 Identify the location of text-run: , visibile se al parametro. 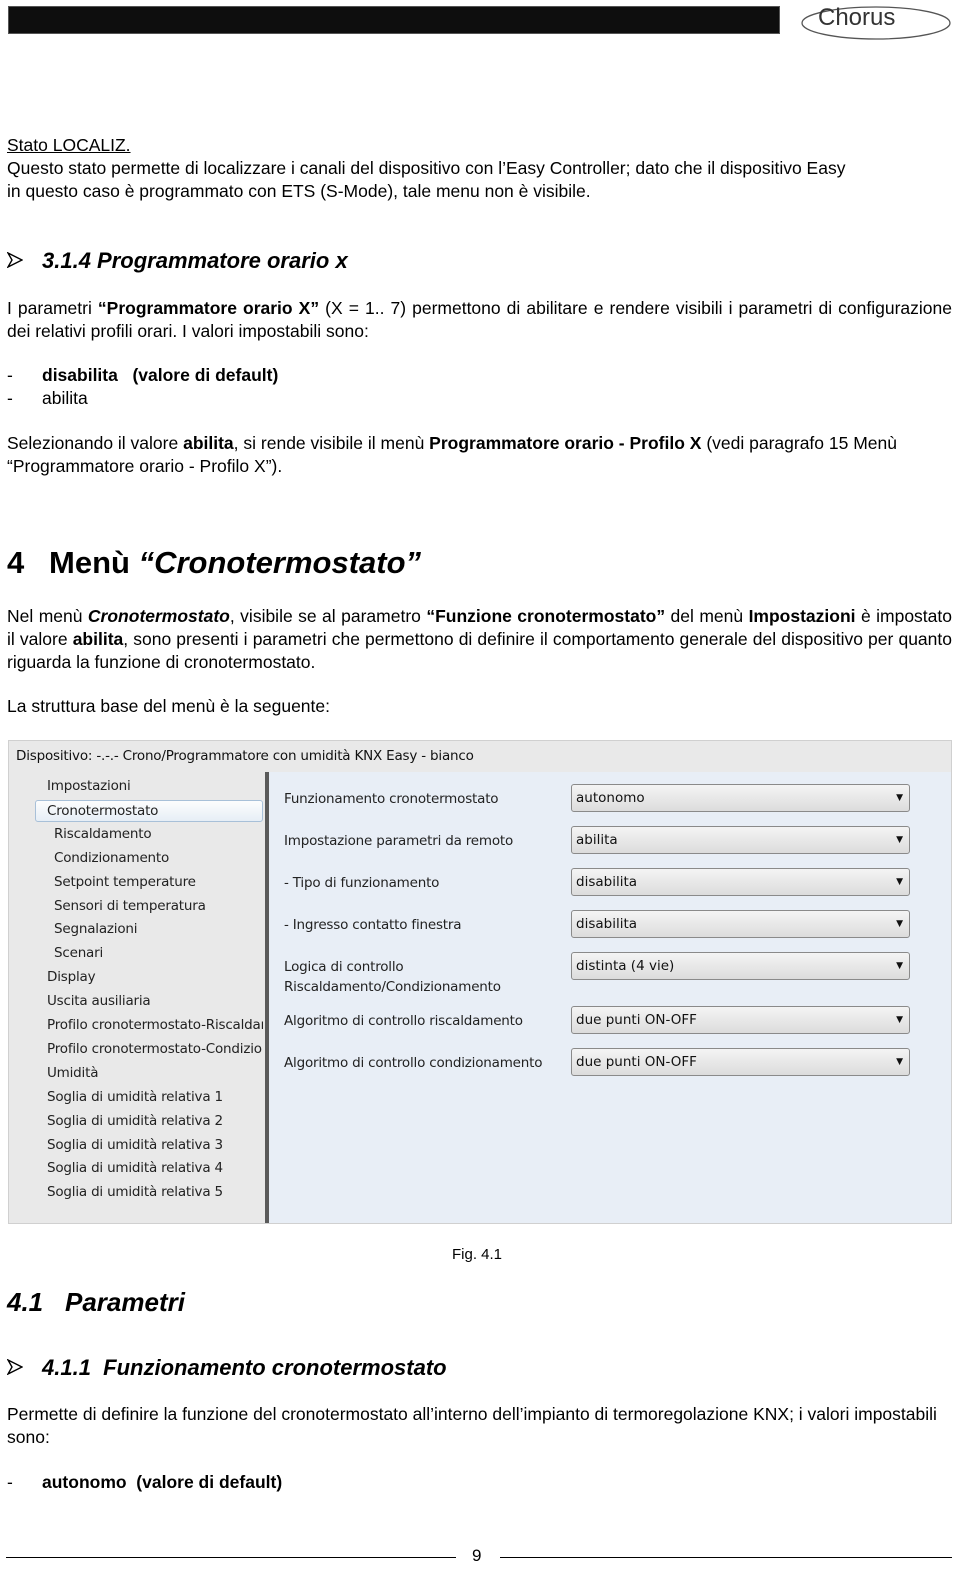
(328, 616).